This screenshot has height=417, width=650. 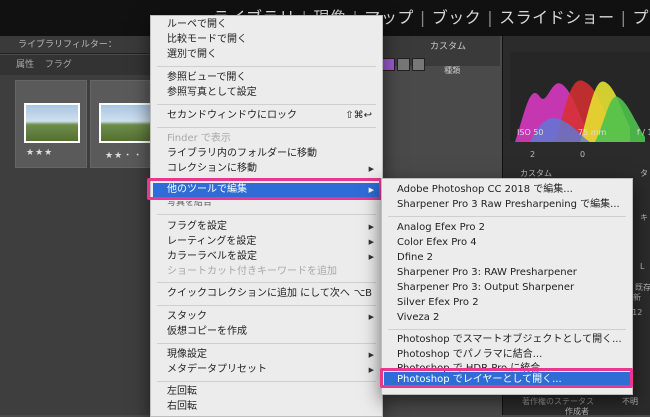 What do you see at coordinates (274, 227) in the screenshot?
I see `menu-set-flag: フラグを設定 ▶` at bounding box center [274, 227].